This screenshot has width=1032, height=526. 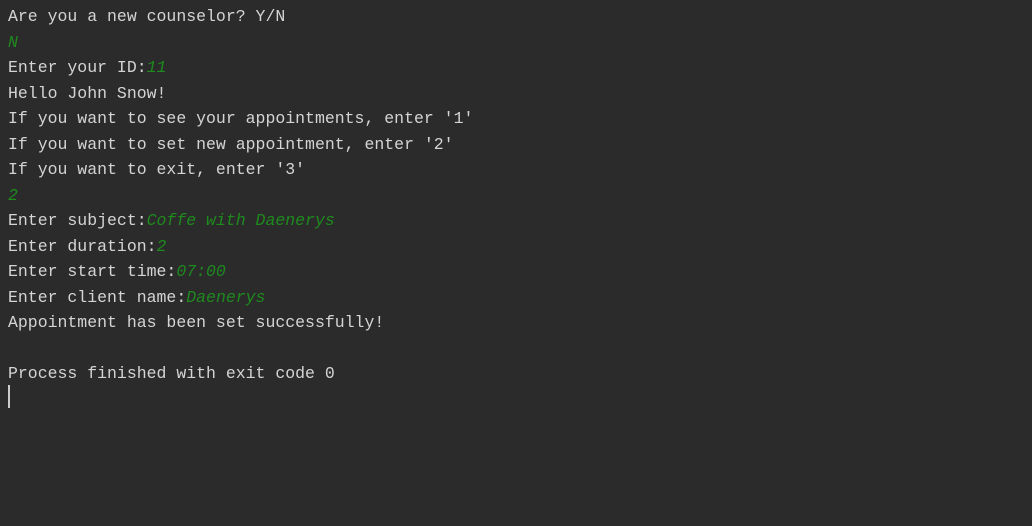 What do you see at coordinates (196, 322) in the screenshot?
I see `output-text: Appointment has been set successfully!` at bounding box center [196, 322].